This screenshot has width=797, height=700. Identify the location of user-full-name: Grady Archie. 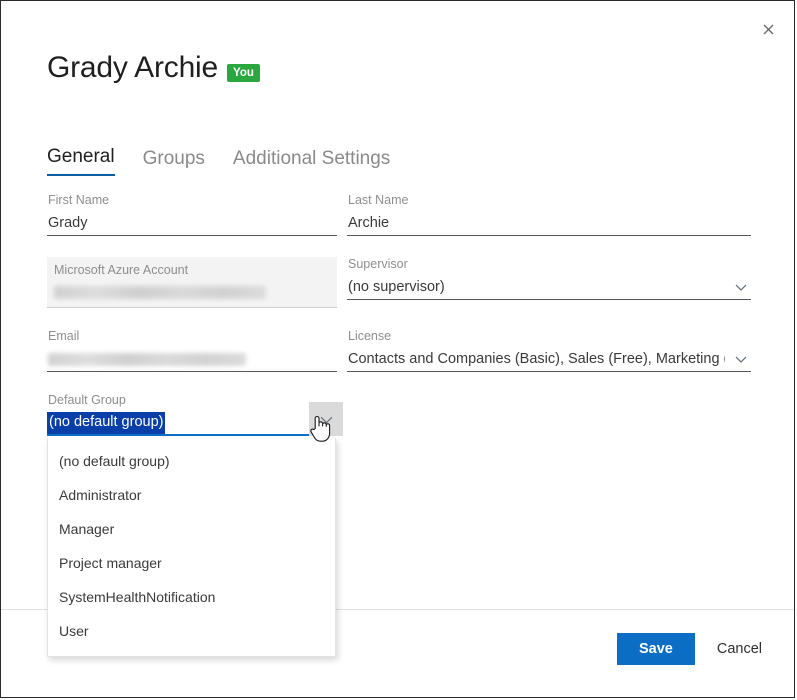
(133, 67).